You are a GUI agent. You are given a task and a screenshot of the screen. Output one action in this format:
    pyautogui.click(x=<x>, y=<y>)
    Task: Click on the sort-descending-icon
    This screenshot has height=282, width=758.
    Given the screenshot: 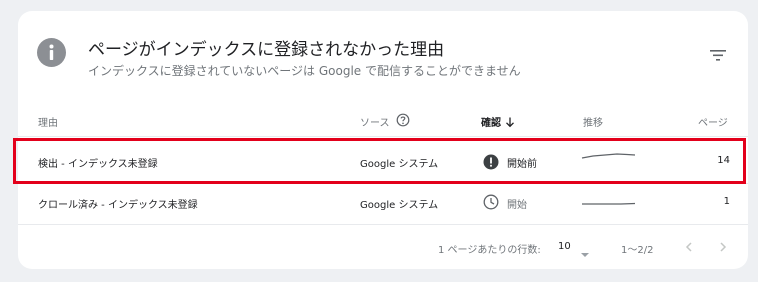 What is the action you would take?
    pyautogui.click(x=510, y=122)
    